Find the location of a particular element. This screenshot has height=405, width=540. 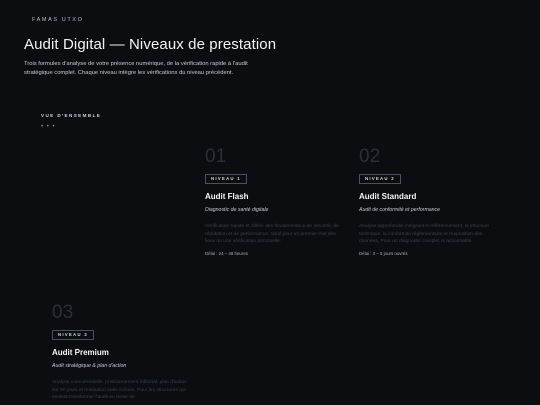

tier-delay: Délai : 24 – 48 heures is located at coordinates (226, 253).